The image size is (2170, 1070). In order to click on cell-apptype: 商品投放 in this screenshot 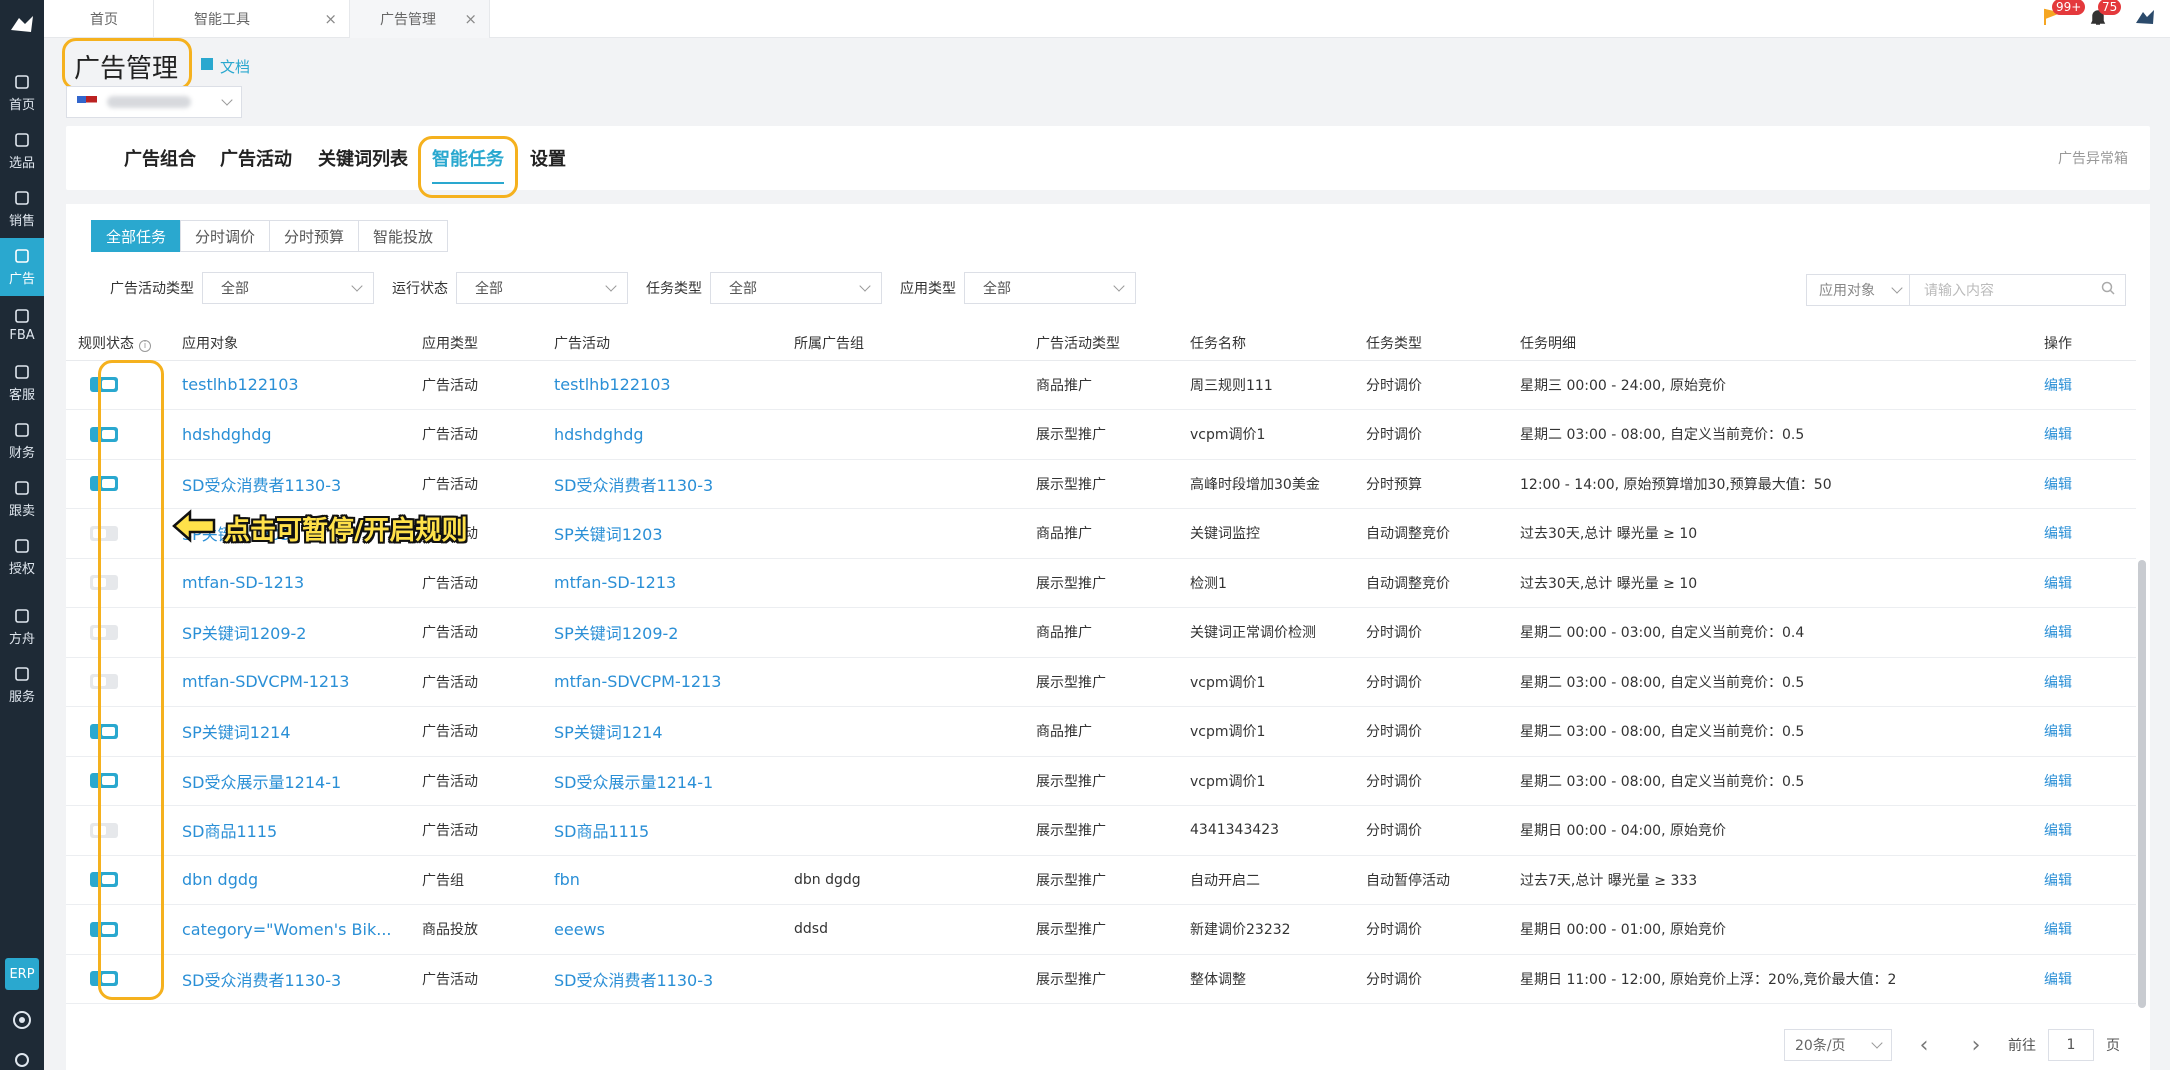, I will do `click(476, 929)`.